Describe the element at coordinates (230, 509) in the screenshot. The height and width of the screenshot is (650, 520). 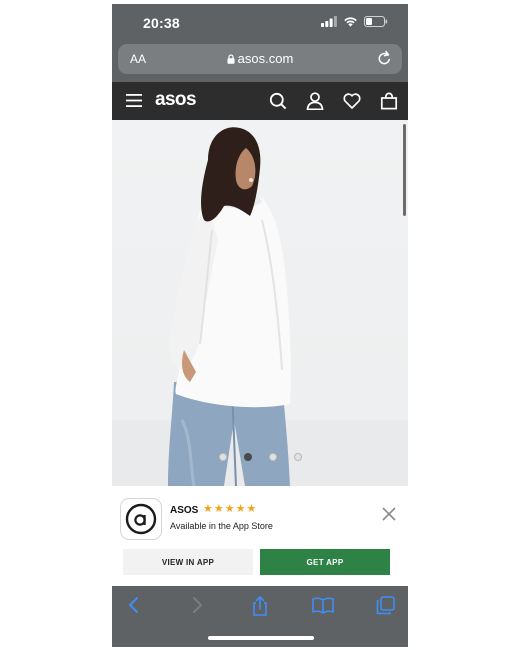
I see `app-rating-stars-icon: ★★★★★` at that location.